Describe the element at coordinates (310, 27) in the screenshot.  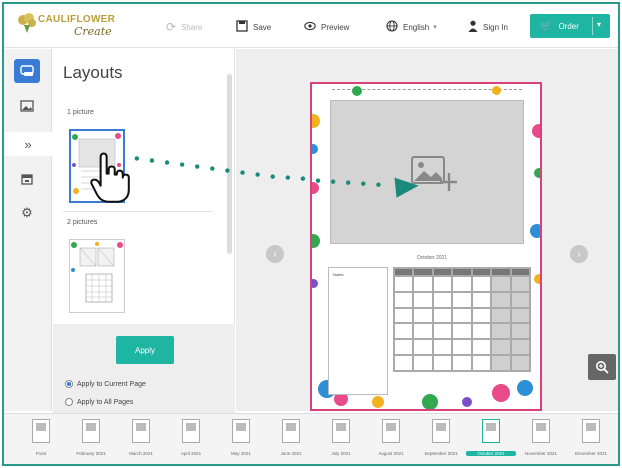
I see `eye-icon` at that location.